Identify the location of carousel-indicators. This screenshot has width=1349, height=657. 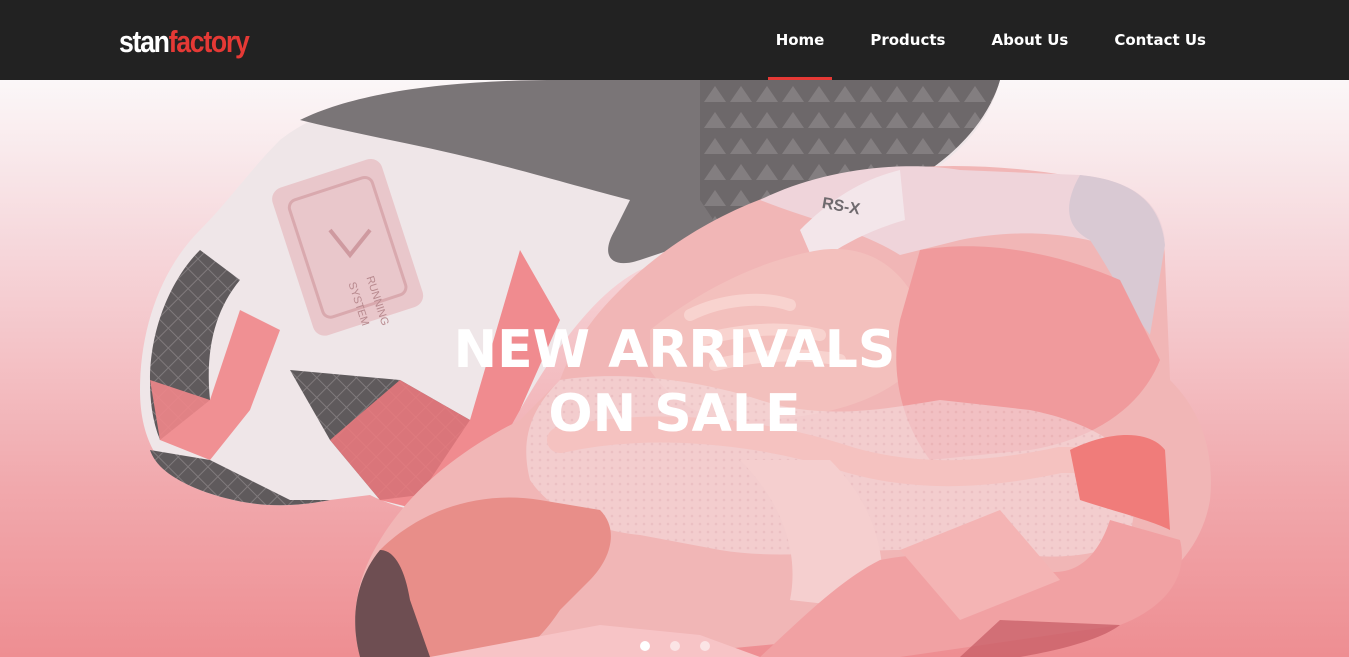
(674, 646).